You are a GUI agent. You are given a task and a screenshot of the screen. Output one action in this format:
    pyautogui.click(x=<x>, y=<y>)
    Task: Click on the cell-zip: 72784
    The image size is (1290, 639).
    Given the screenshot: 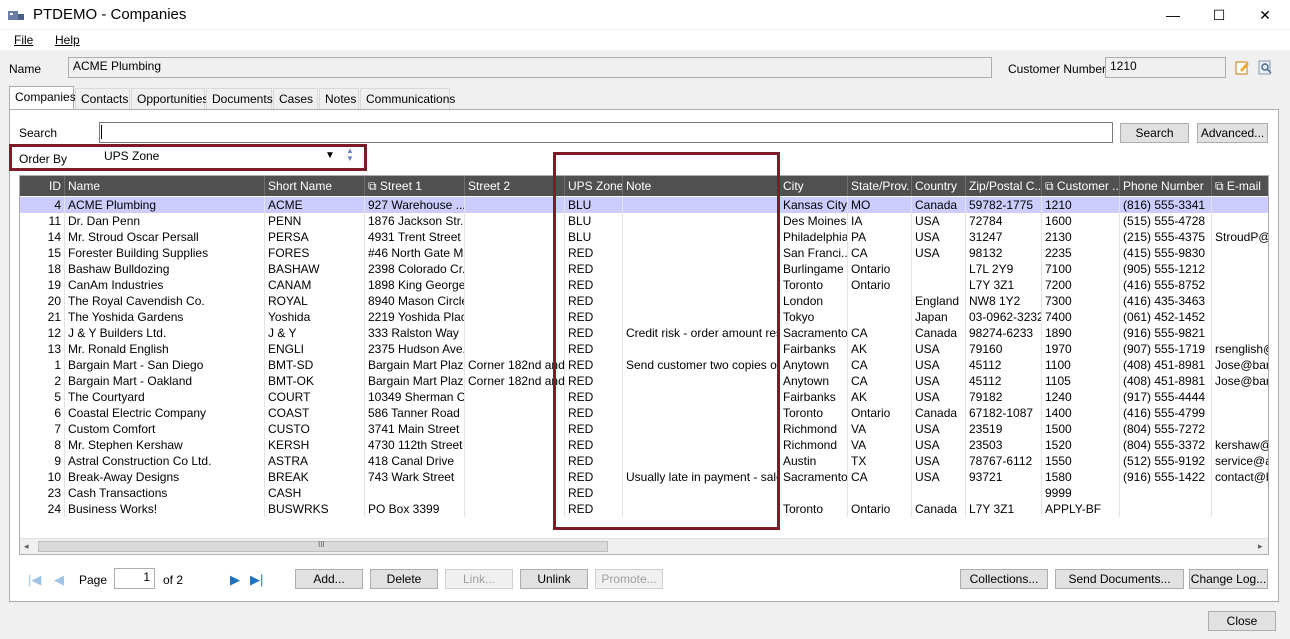 What is the action you would take?
    pyautogui.click(x=1004, y=221)
    